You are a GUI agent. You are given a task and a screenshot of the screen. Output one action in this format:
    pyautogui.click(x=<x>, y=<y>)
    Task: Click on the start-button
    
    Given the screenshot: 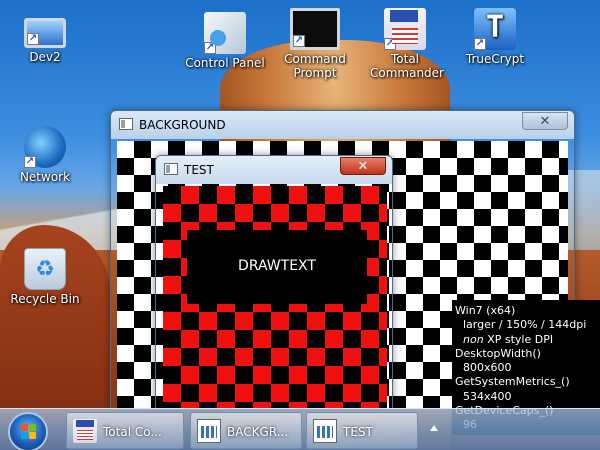 What is the action you would take?
    pyautogui.click(x=28, y=431)
    